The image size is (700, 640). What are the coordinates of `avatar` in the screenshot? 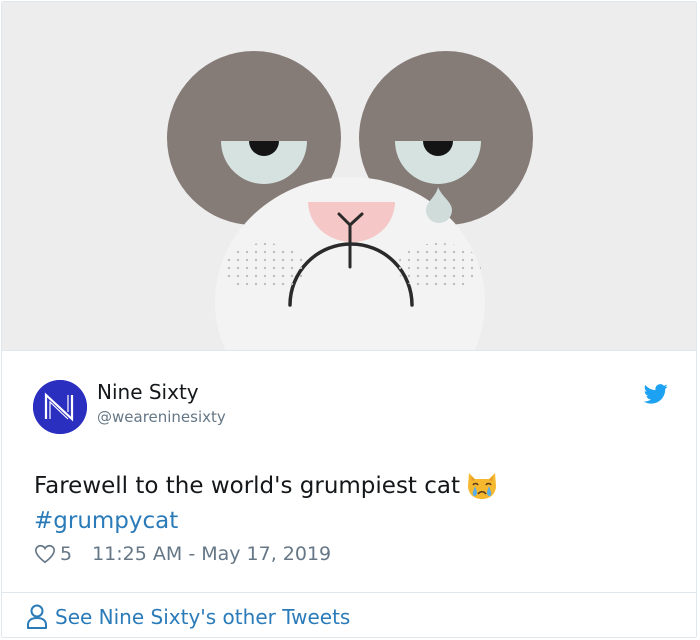 It's located at (60, 407).